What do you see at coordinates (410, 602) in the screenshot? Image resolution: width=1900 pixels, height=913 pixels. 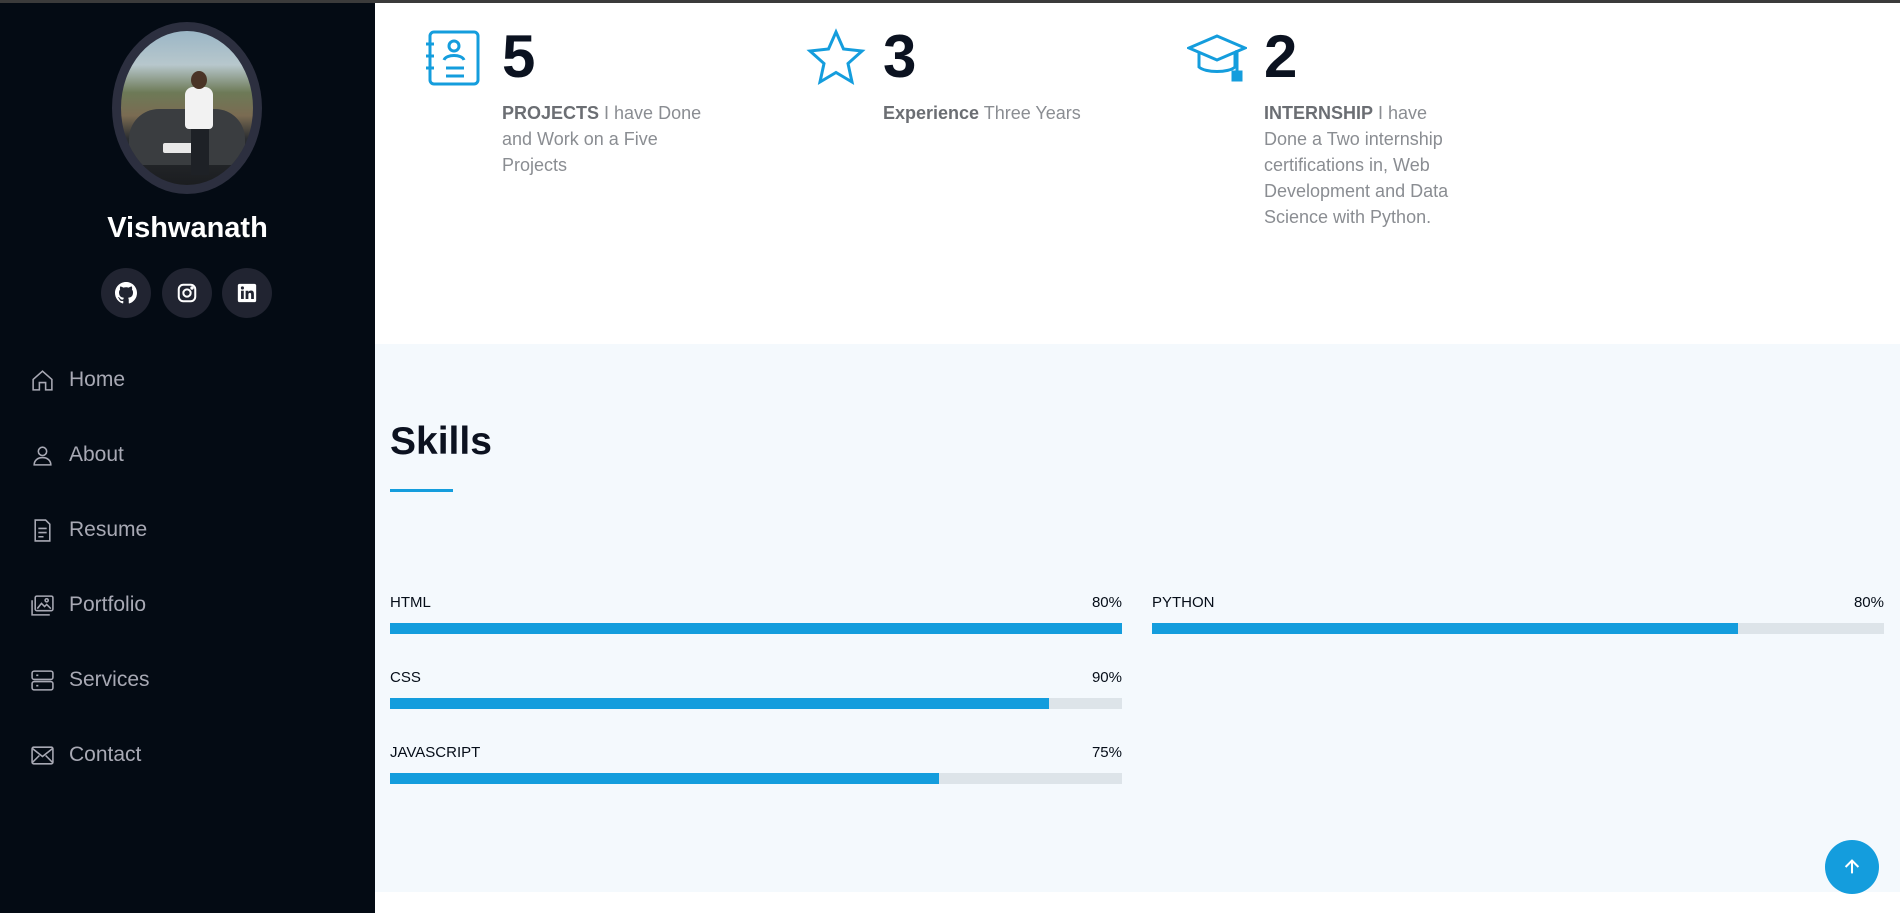 I see `skill-name: HTML` at bounding box center [410, 602].